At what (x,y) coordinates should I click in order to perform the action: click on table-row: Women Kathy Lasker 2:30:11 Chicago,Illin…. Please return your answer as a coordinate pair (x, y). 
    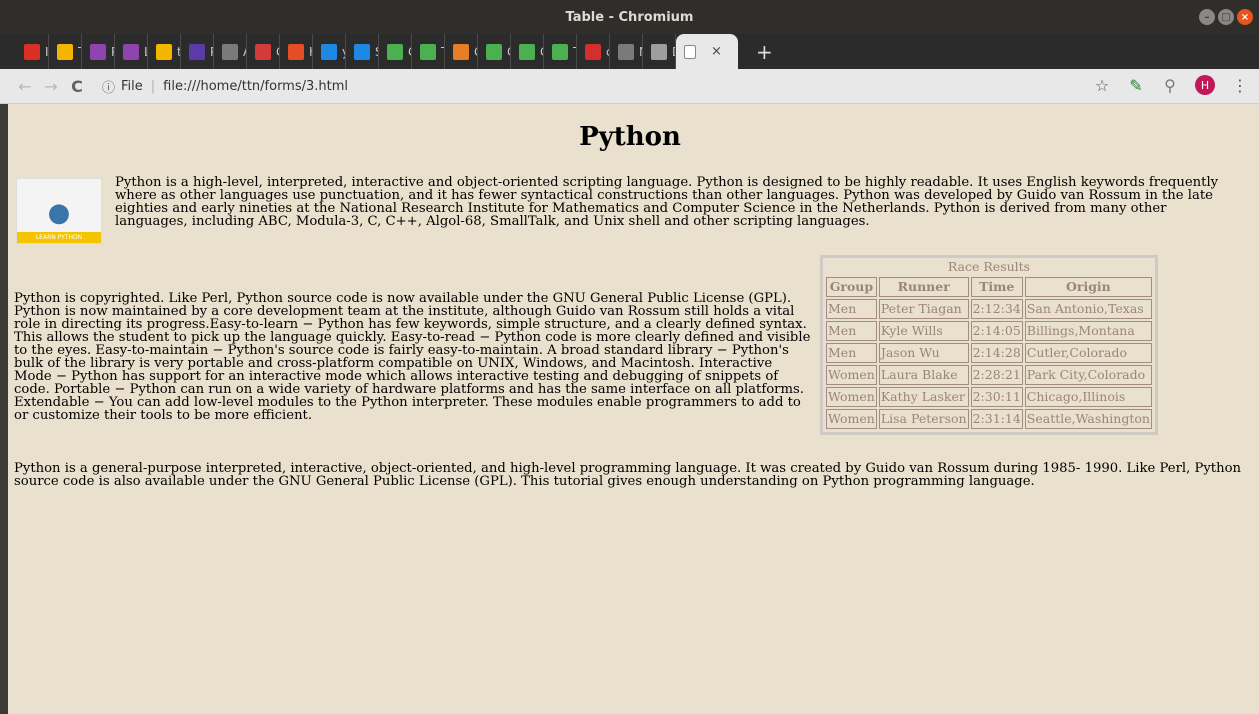
    Looking at the image, I should click on (989, 397).